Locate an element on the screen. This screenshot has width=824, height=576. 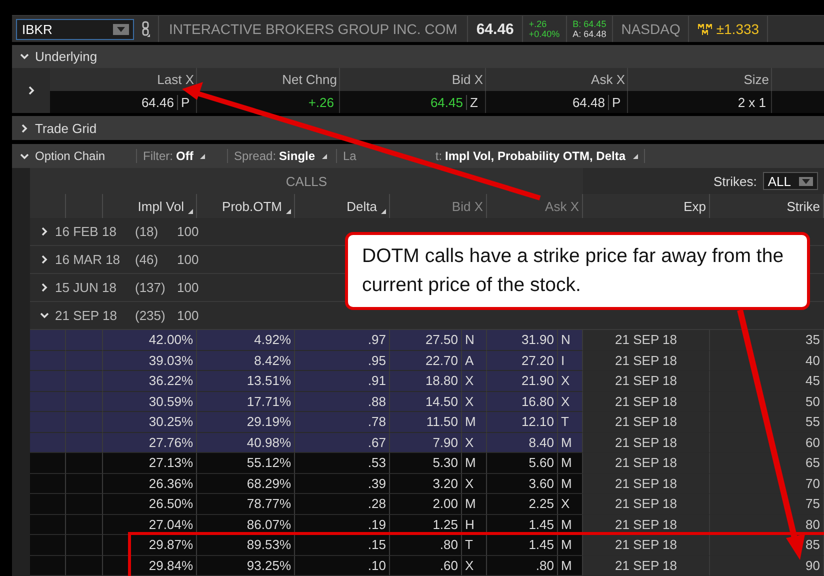
symbol-field: IBKR is located at coordinates (75, 29).